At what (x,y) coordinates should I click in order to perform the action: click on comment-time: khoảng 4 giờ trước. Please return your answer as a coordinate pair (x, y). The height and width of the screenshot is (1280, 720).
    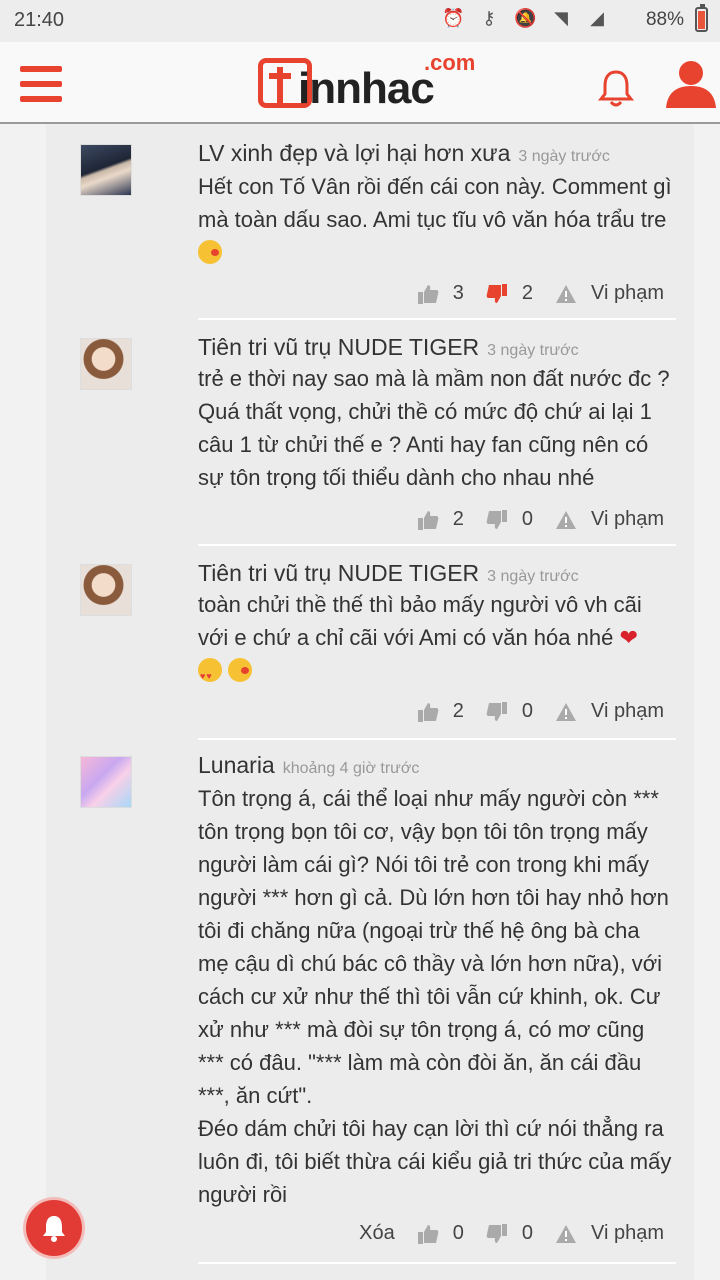
    Looking at the image, I should click on (351, 768).